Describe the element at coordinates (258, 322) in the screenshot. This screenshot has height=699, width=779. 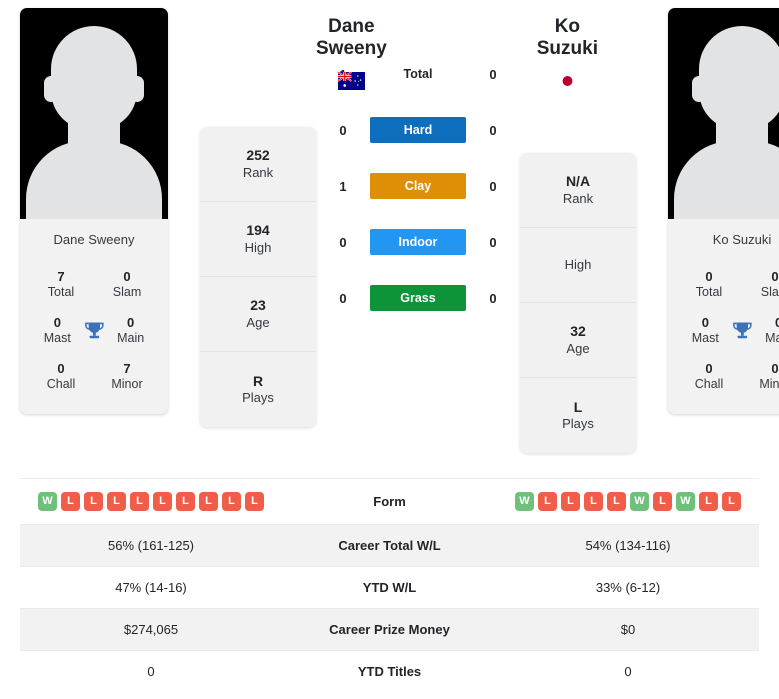
I see `left-age-label: Age` at that location.